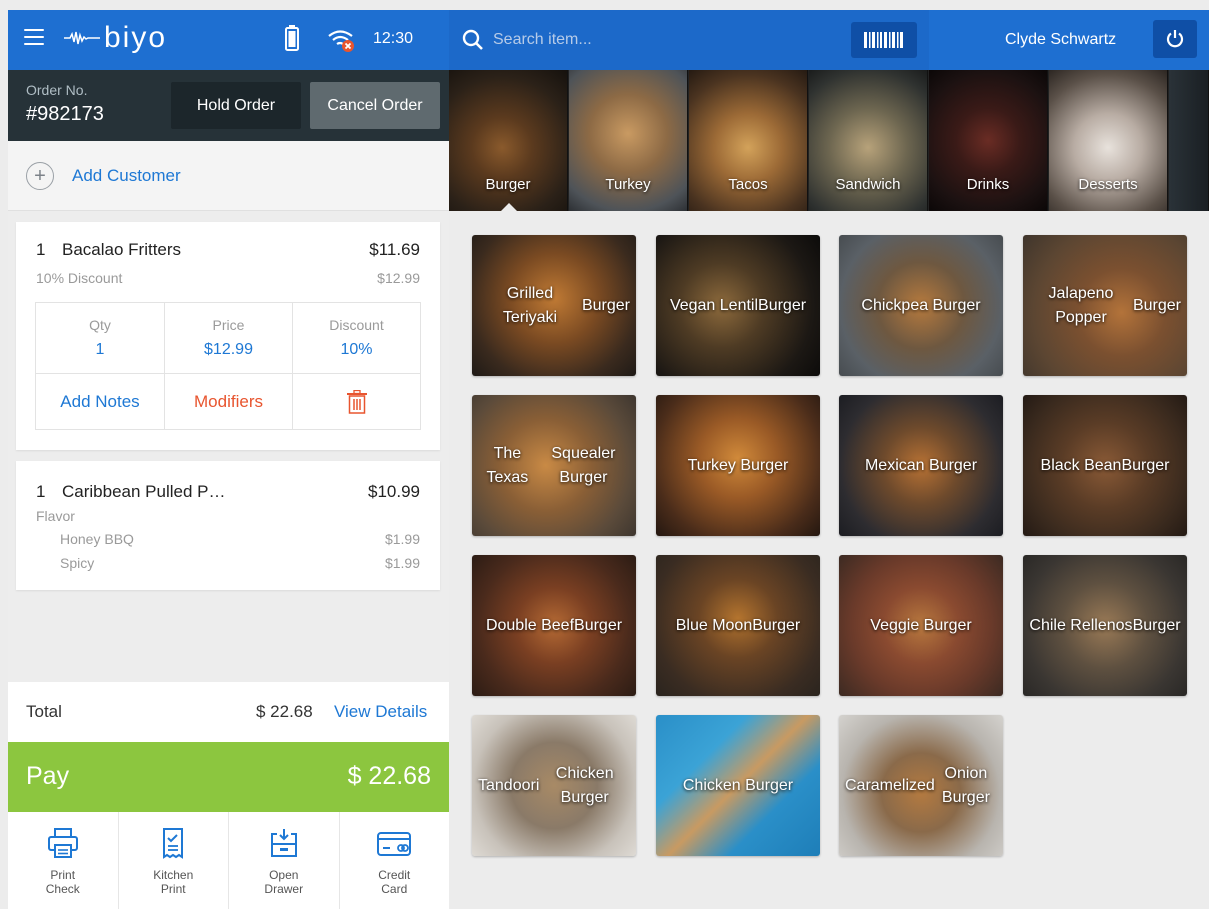 The height and width of the screenshot is (909, 1209). What do you see at coordinates (356, 338) in the screenshot?
I see `discount-cell: Discount 10%` at bounding box center [356, 338].